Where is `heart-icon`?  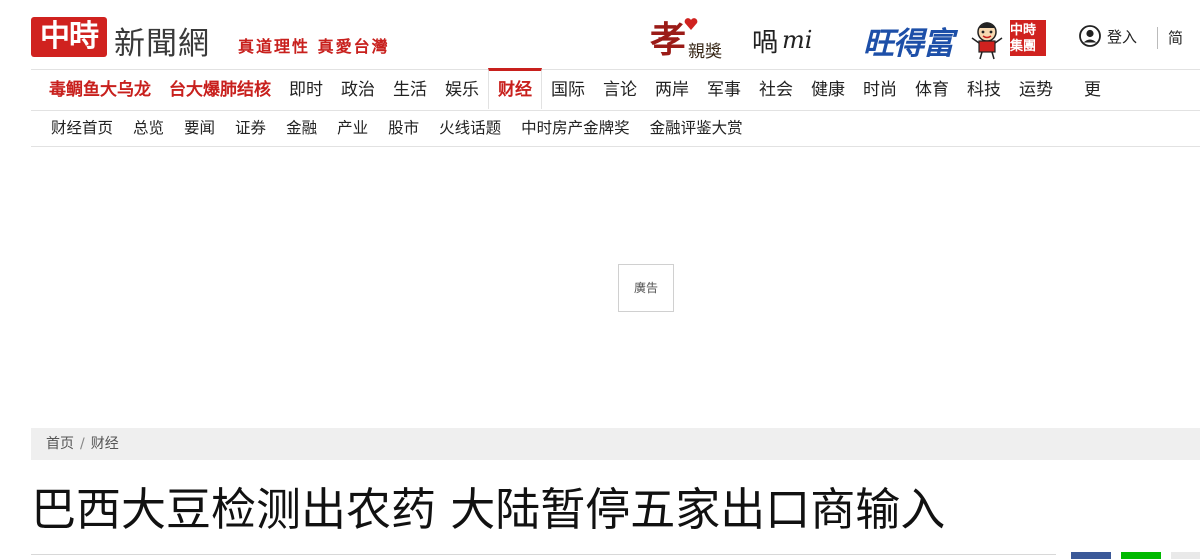 heart-icon is located at coordinates (691, 24).